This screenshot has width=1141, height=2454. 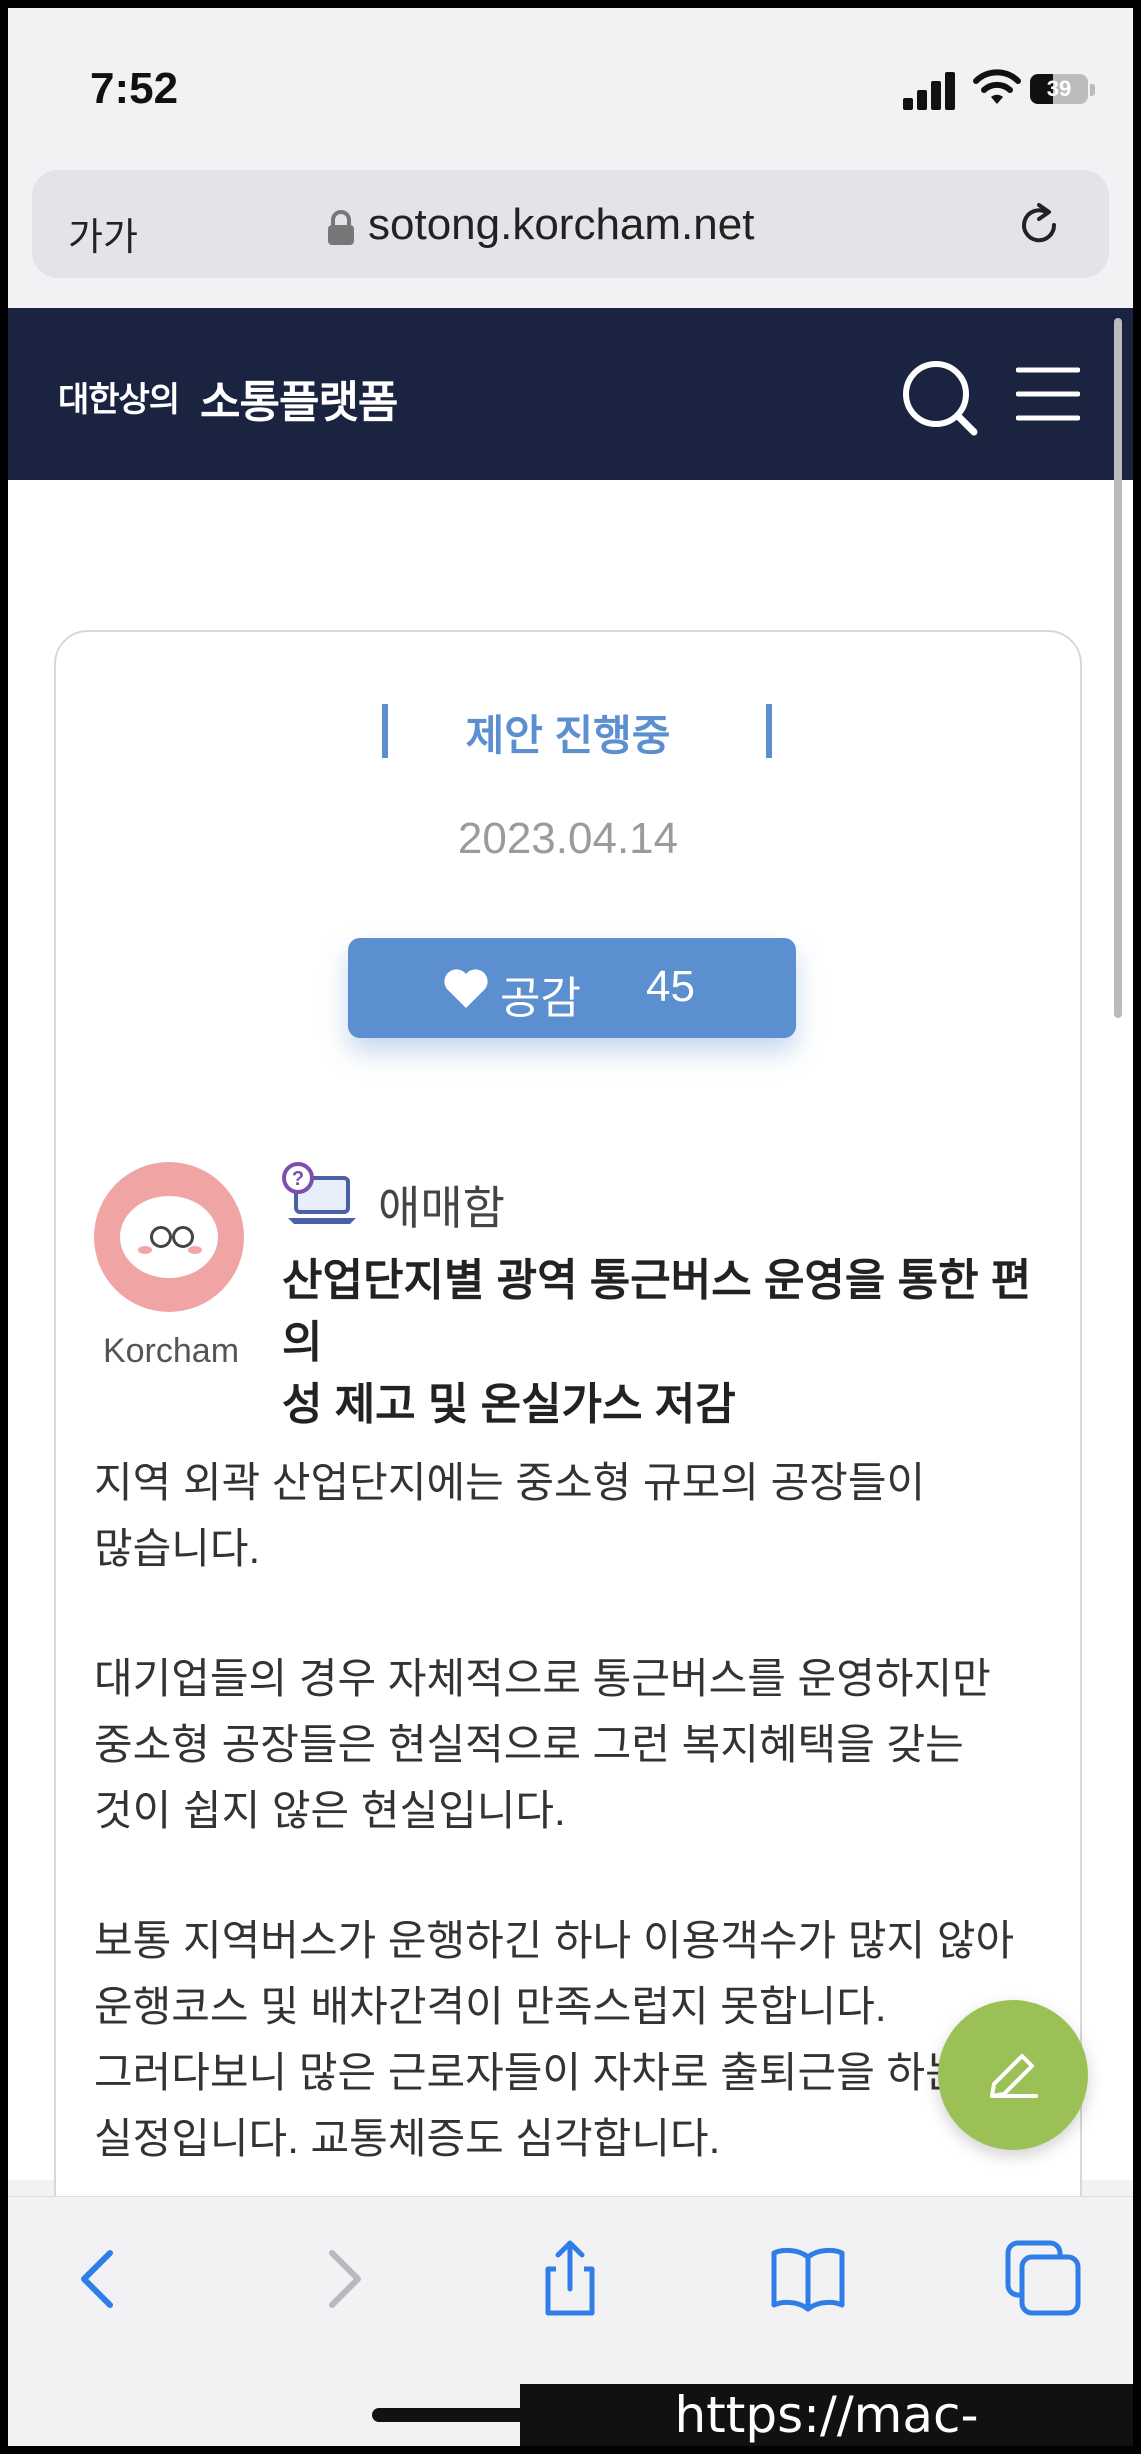 What do you see at coordinates (1048, 394) in the screenshot?
I see `menu-icon` at bounding box center [1048, 394].